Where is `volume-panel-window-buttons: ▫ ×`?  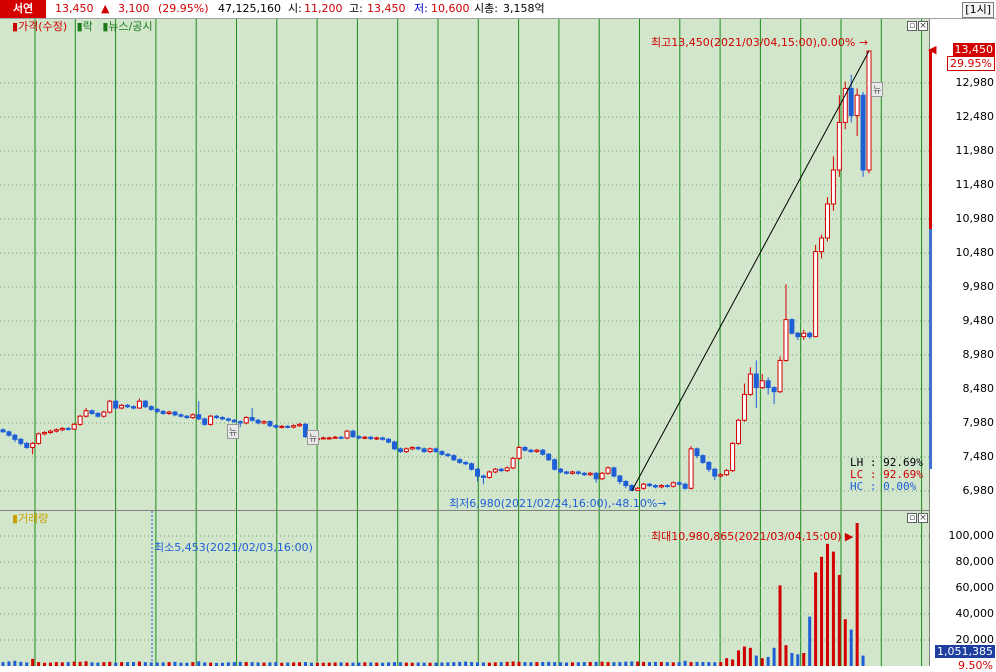
volume-panel-window-buttons: ▫ × is located at coordinates (917, 518).